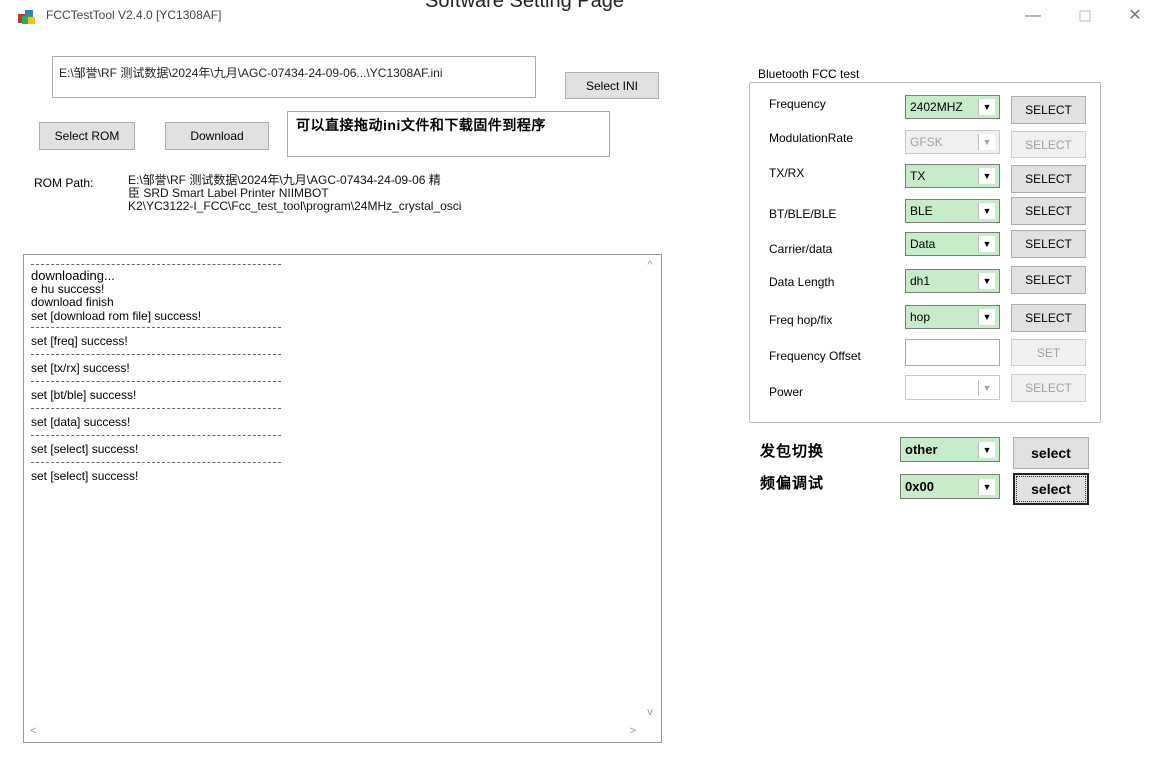 The image size is (1157, 758). What do you see at coordinates (1048, 144) in the screenshot?
I see `modulation-rate-select-button: SELECT` at bounding box center [1048, 144].